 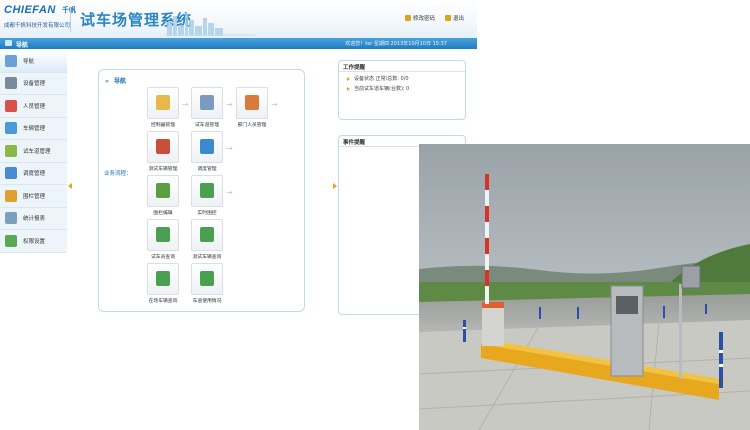 I want to click on sidebar-item-label: 权限设置, so click(x=34, y=241).